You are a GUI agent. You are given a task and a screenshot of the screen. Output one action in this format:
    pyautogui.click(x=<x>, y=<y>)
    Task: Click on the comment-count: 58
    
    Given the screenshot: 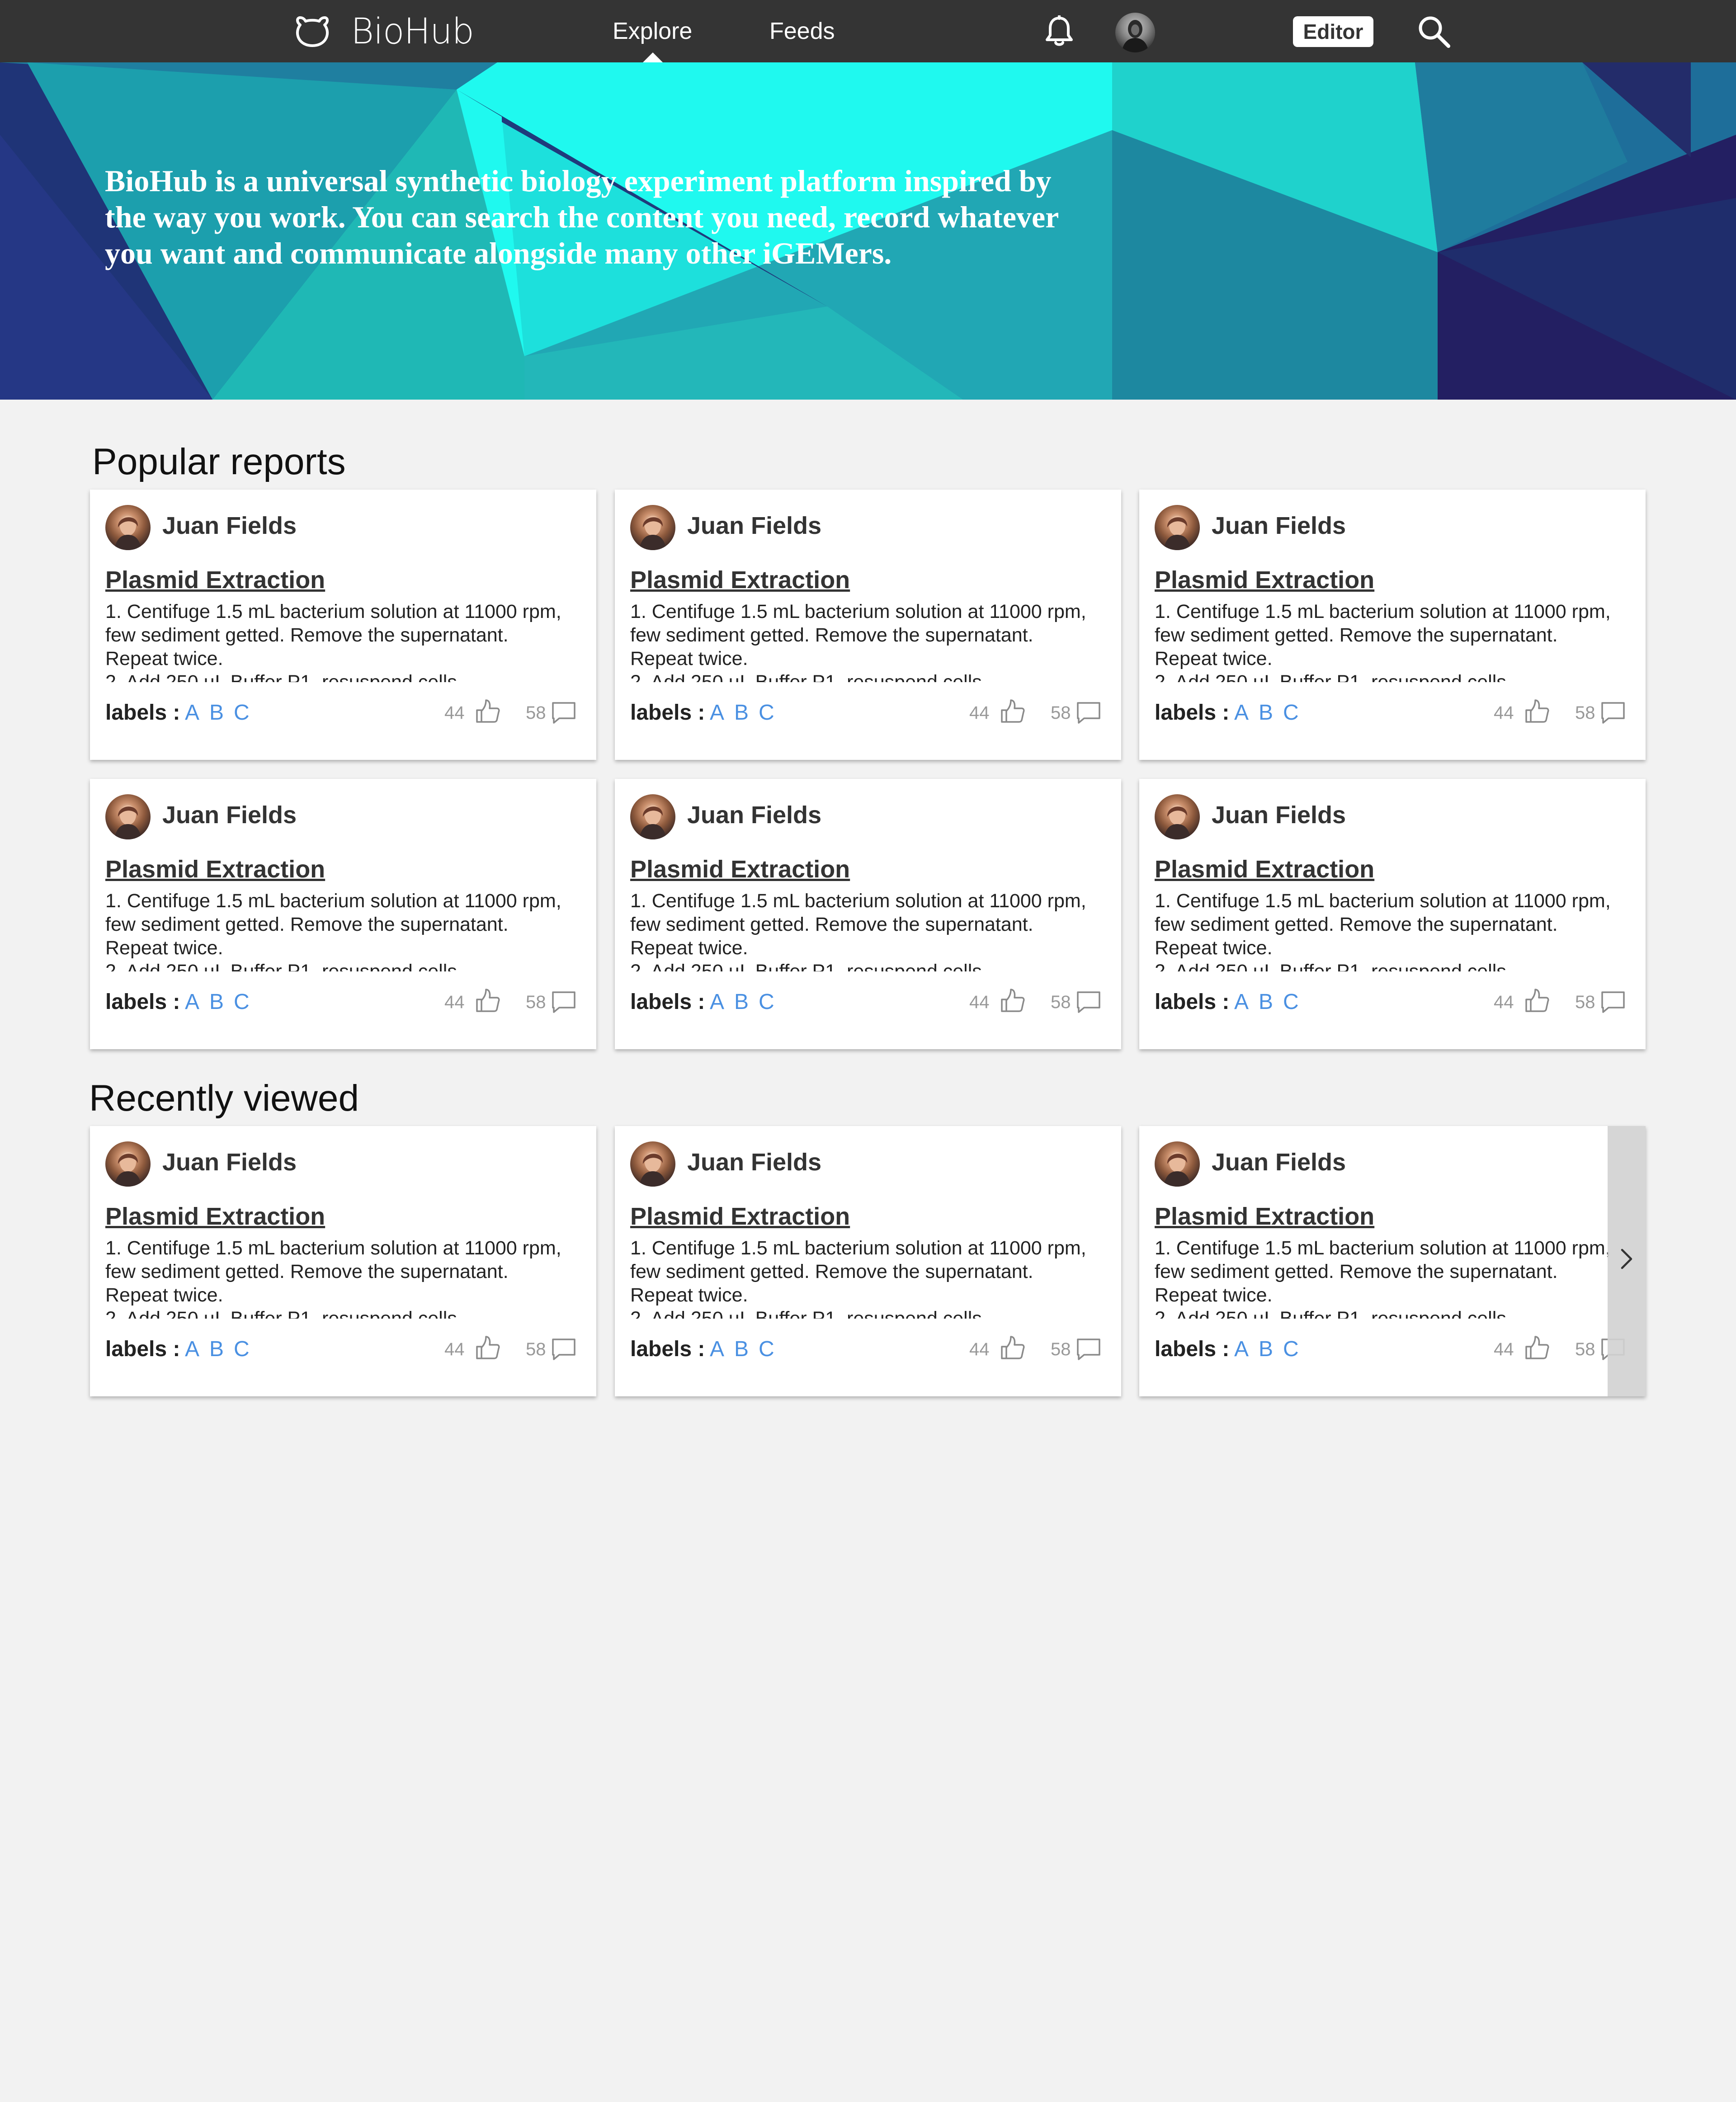 What is the action you would take?
    pyautogui.click(x=1585, y=713)
    